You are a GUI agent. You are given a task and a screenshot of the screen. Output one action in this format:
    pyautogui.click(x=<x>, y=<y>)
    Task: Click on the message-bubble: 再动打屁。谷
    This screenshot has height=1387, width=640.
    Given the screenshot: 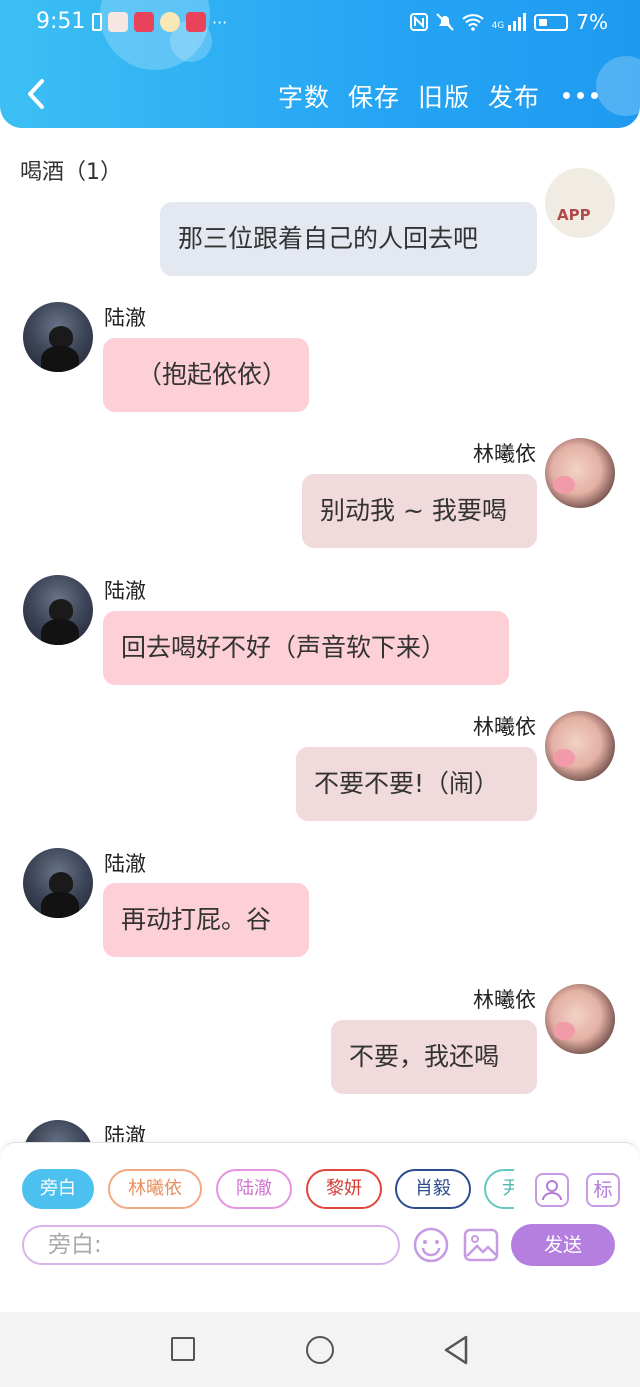 What is the action you would take?
    pyautogui.click(x=206, y=920)
    